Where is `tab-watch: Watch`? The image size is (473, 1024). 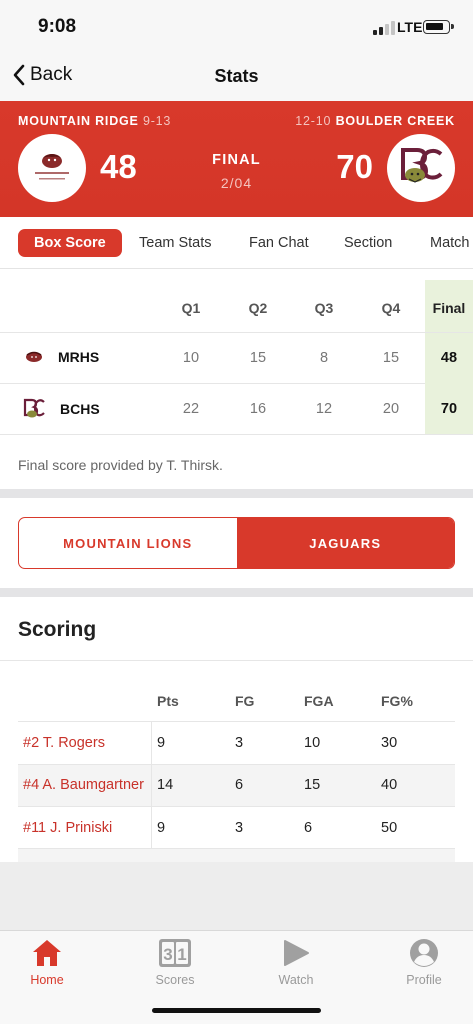
tab-watch: Watch is located at coordinates (296, 962).